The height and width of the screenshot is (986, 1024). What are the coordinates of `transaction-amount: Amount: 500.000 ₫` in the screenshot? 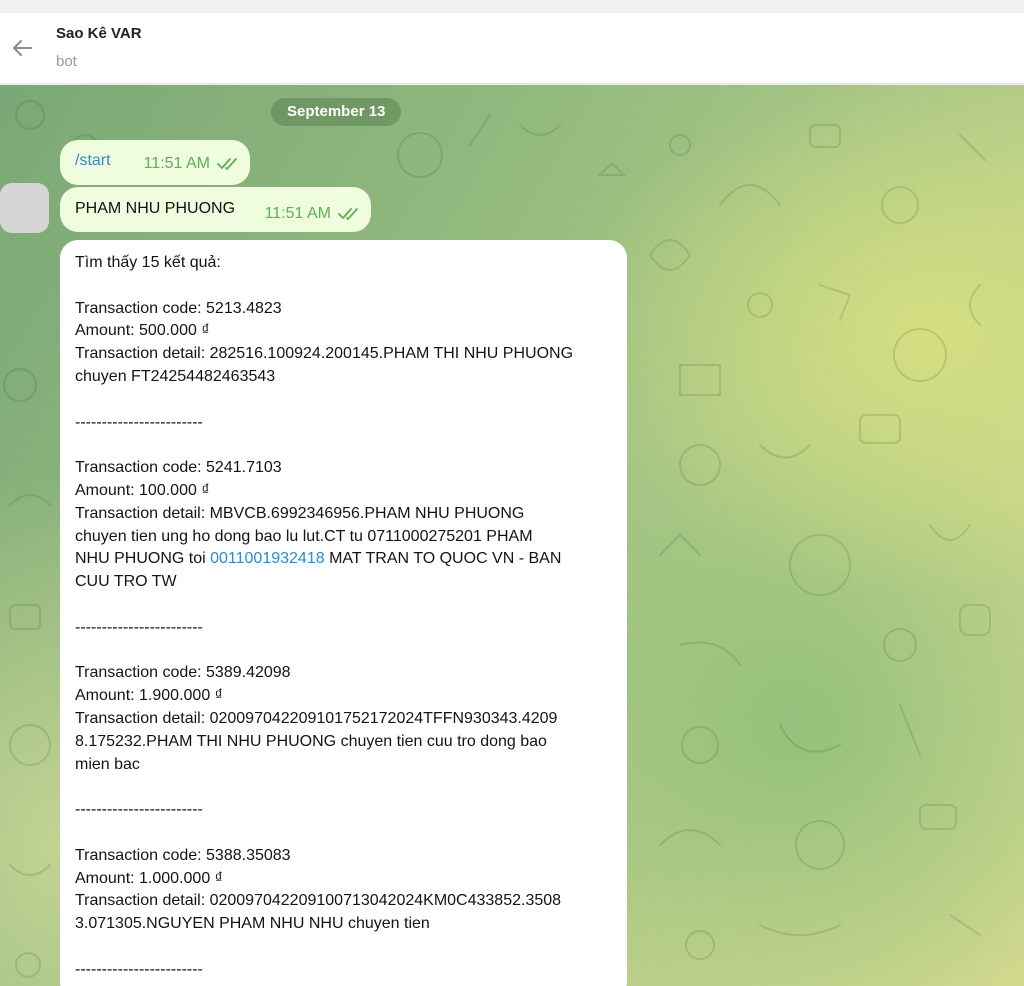 It's located at (142, 331).